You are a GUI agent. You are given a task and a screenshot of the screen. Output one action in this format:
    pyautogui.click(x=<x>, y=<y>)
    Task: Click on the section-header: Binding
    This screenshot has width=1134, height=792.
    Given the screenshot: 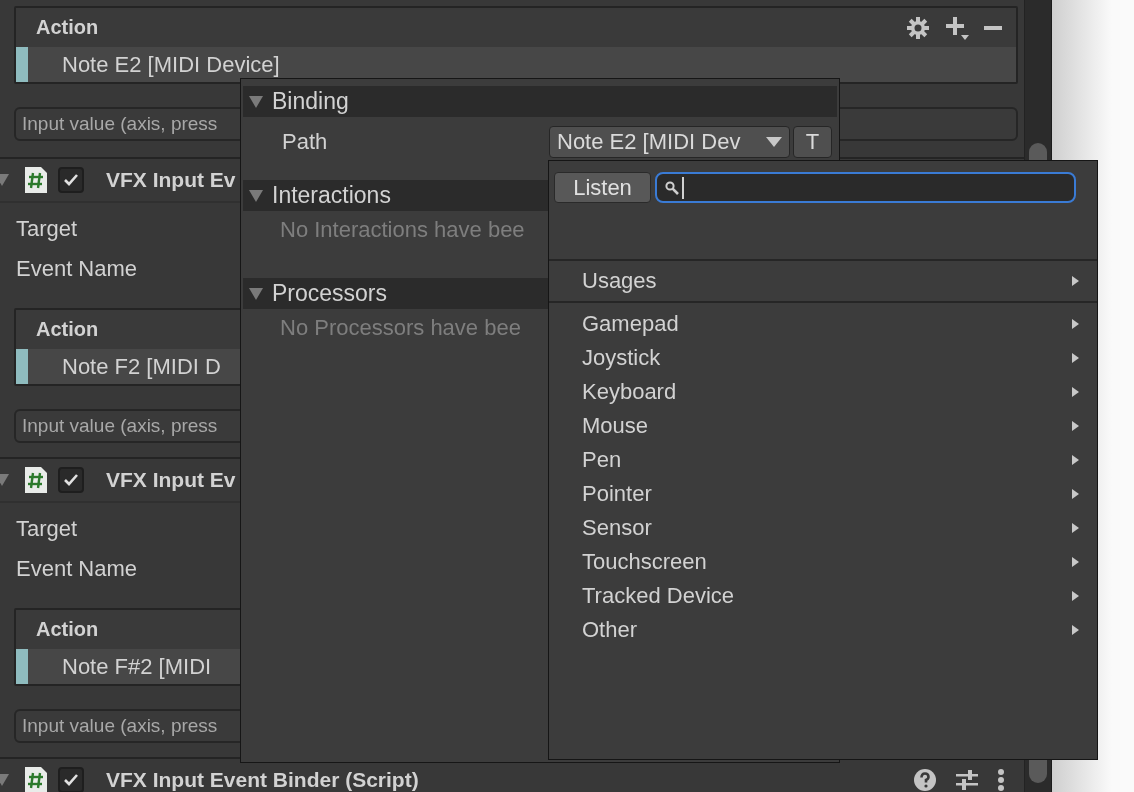 What is the action you would take?
    pyautogui.click(x=540, y=101)
    